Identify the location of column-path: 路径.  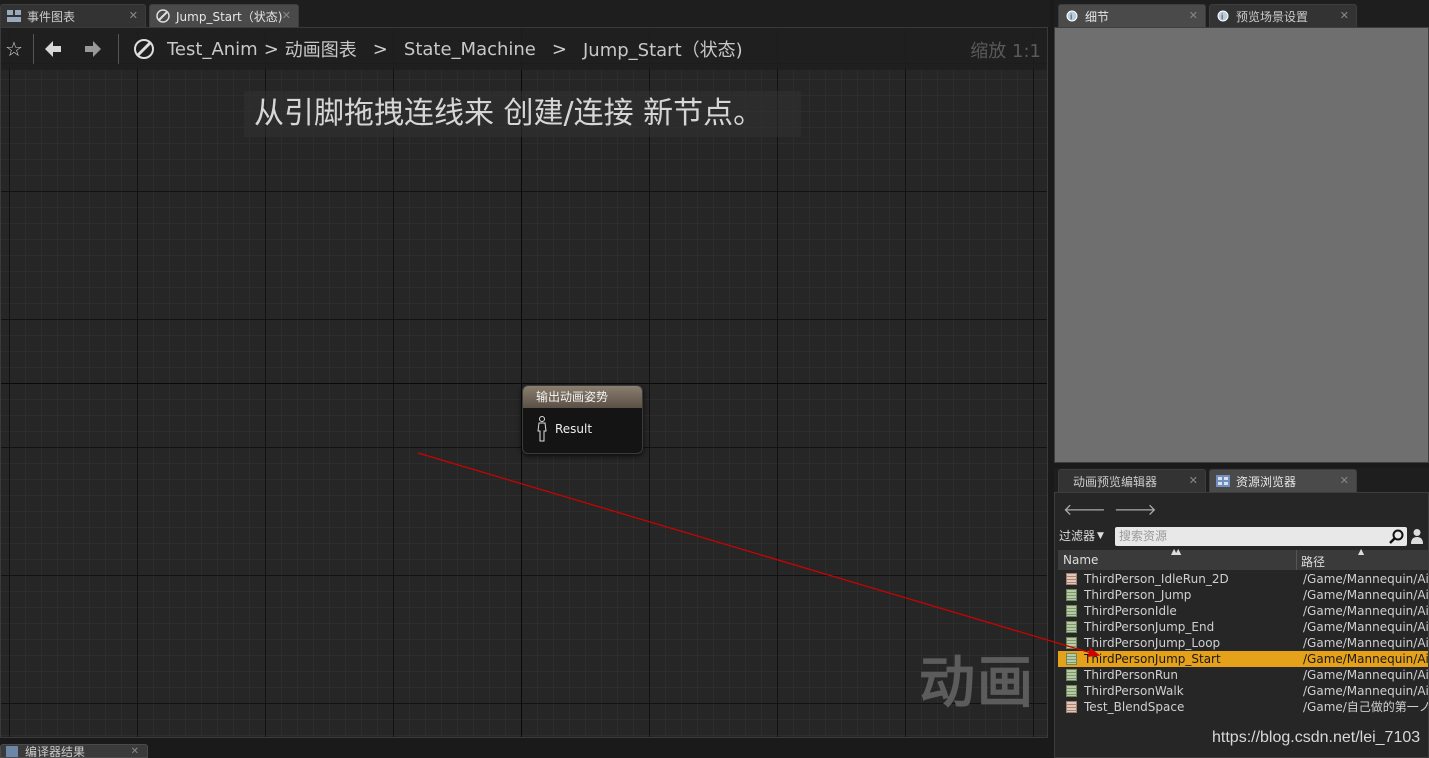
(1313, 561).